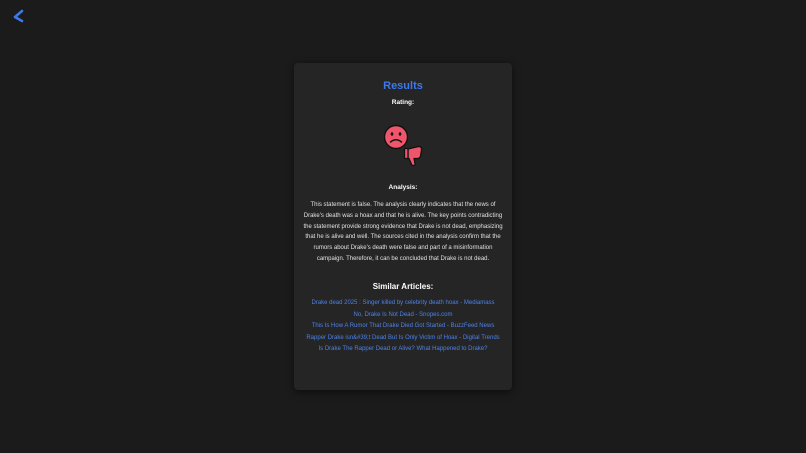 This screenshot has height=453, width=806. What do you see at coordinates (403, 286) in the screenshot?
I see `similar-articles-heading: Similar Articles:` at bounding box center [403, 286].